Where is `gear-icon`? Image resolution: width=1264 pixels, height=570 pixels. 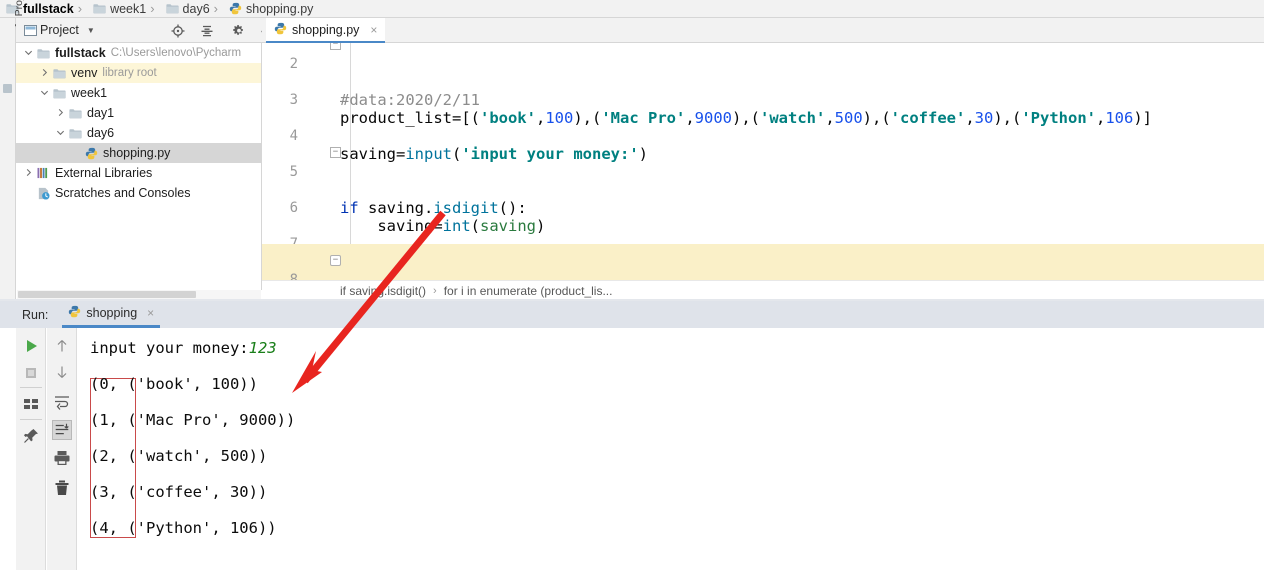
gear-icon is located at coordinates (238, 30).